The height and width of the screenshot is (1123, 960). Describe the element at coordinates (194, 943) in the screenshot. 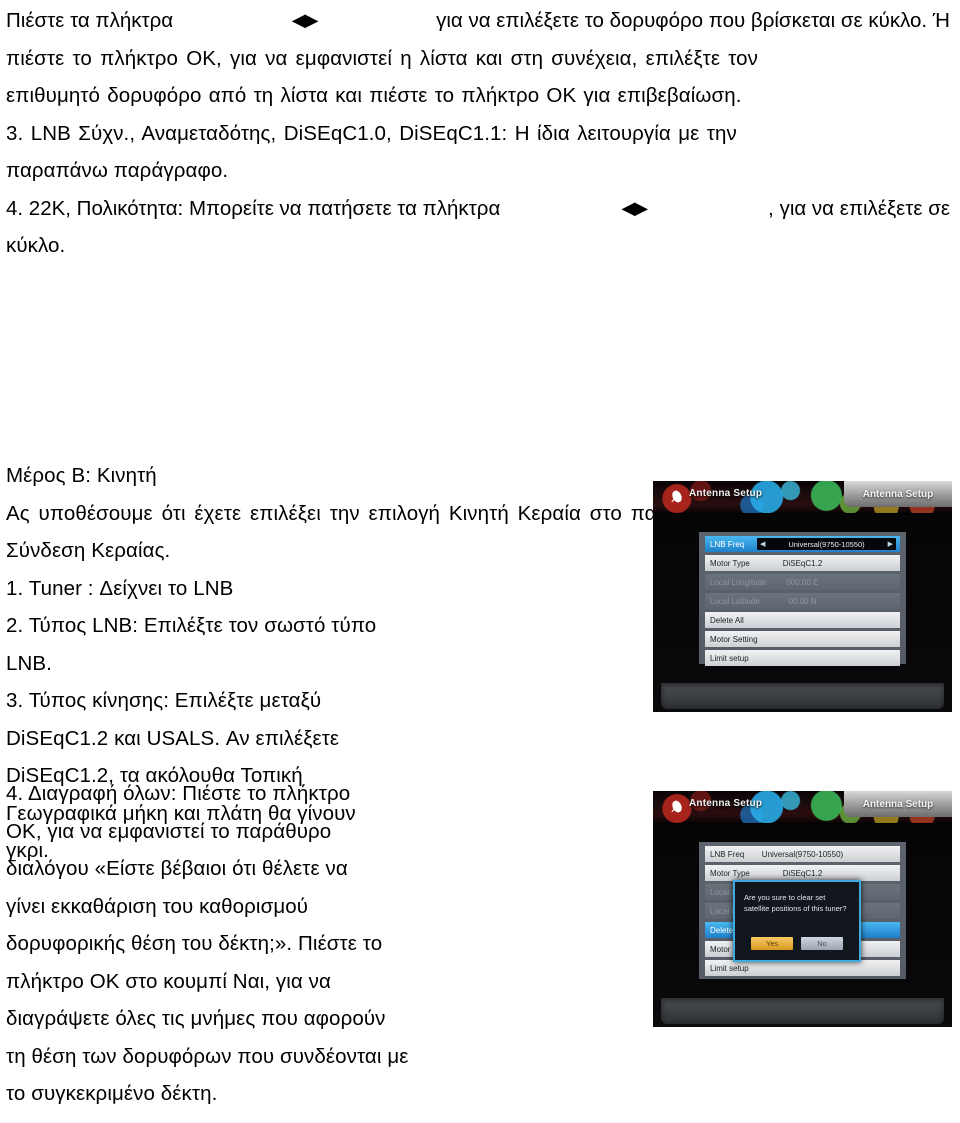

I see `text-line: δορυφορικής θέση του δέκτη;». Πιέστε το` at that location.